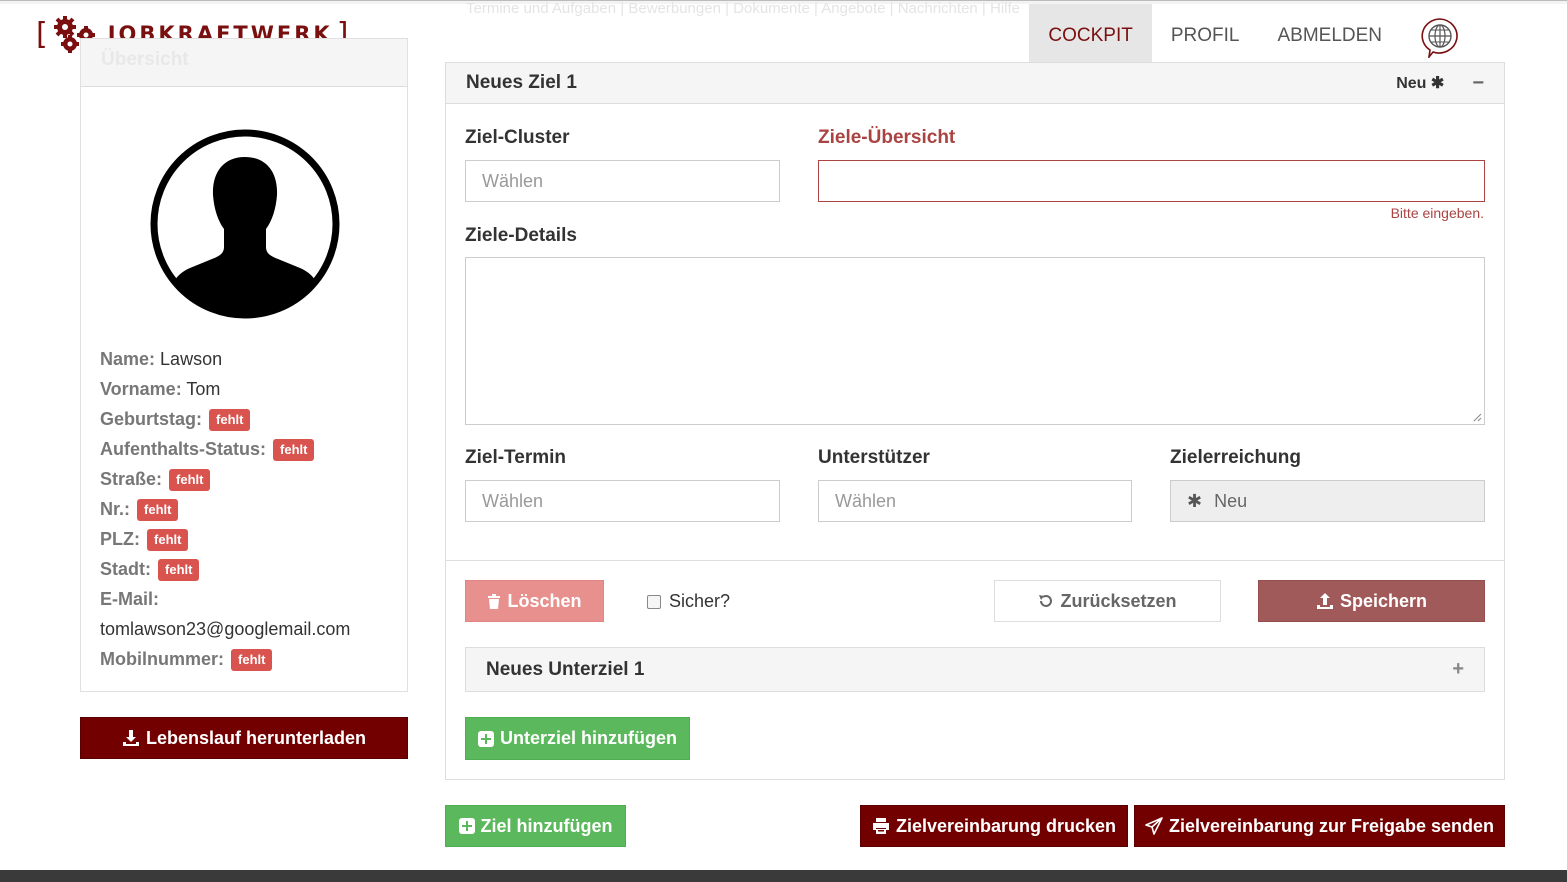 The height and width of the screenshot is (882, 1567). What do you see at coordinates (1420, 83) in the screenshot?
I see `goal-status: Neu ✱` at bounding box center [1420, 83].